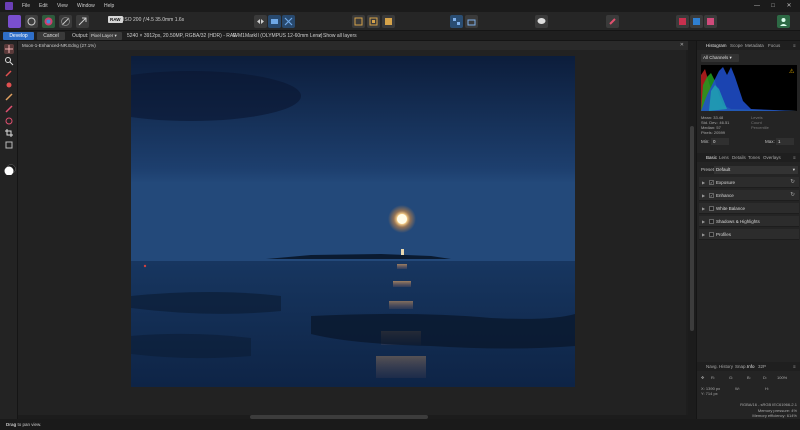  I want to click on menu-window: Window, so click(86, 6).